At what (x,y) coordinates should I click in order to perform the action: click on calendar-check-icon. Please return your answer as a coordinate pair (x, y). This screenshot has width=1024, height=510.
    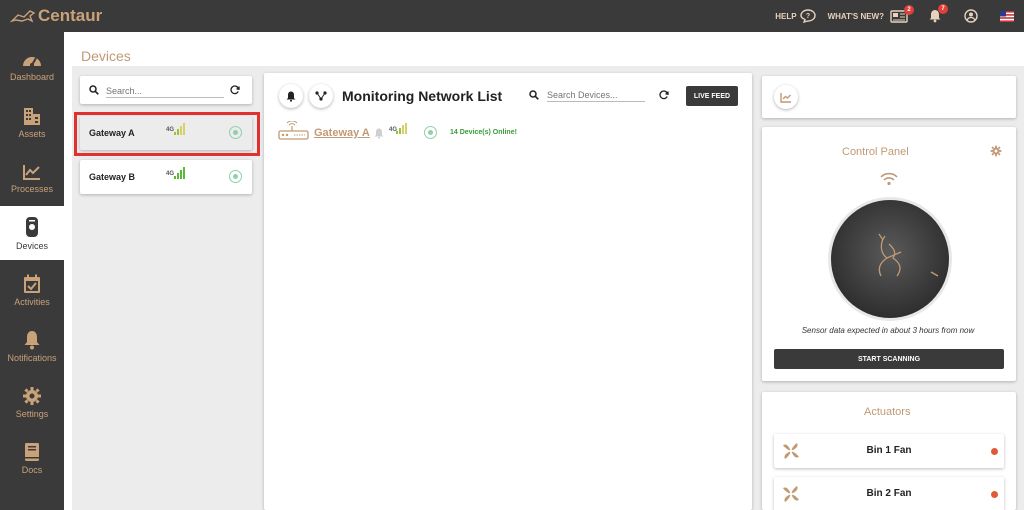
    Looking at the image, I should click on (32, 283).